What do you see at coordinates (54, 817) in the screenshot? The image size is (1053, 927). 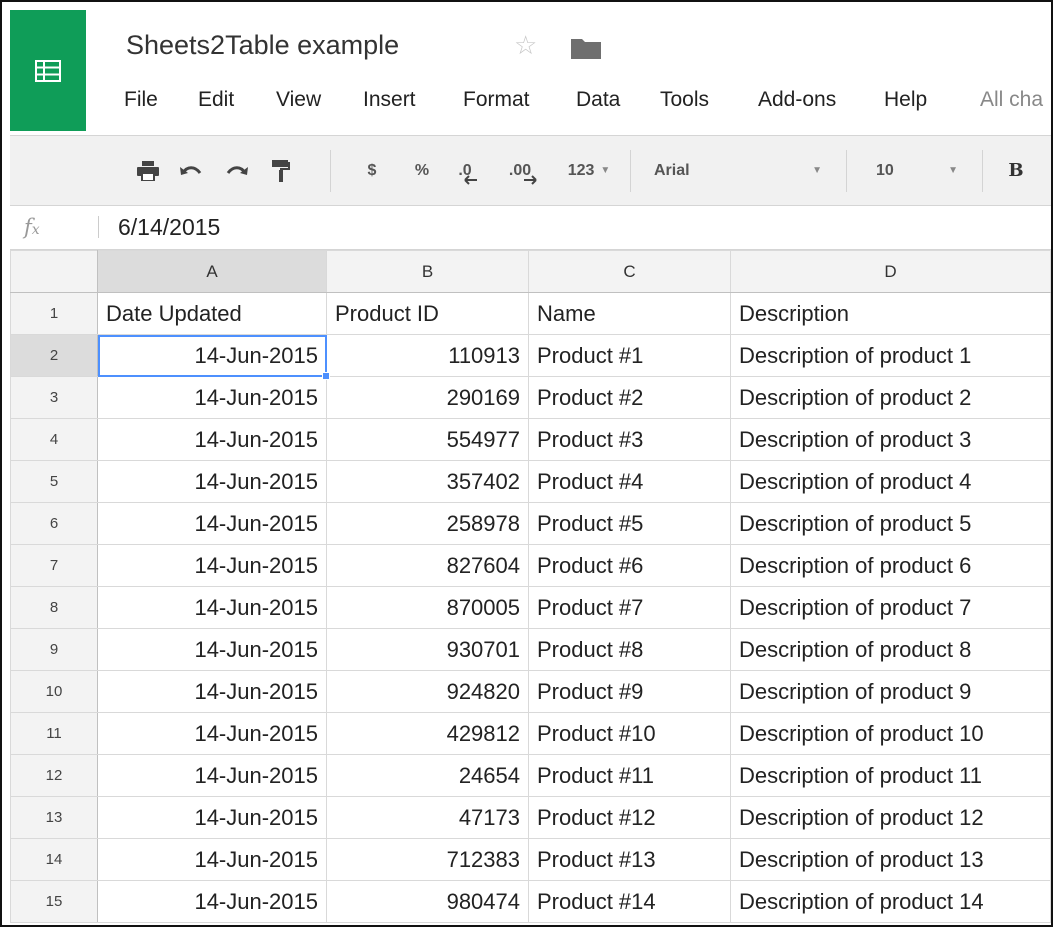 I see `row-header: 13` at bounding box center [54, 817].